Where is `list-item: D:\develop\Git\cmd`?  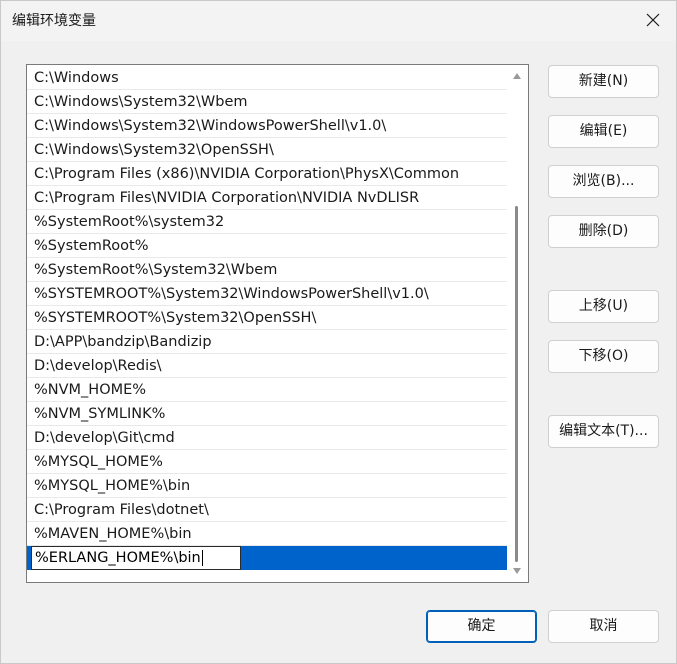 list-item: D:\develop\Git\cmd is located at coordinates (267, 438).